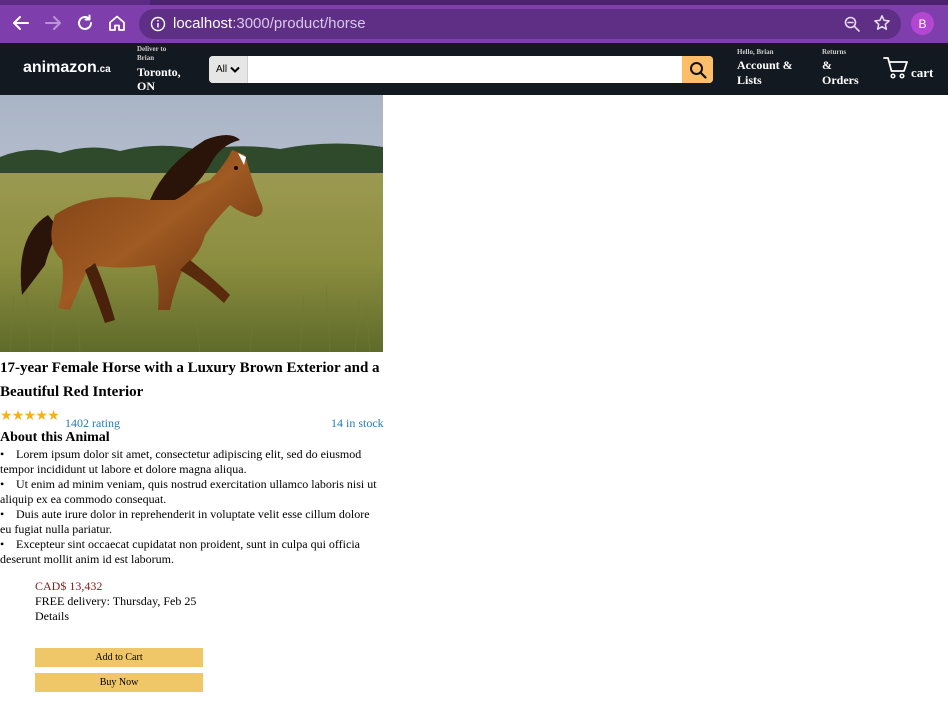 The height and width of the screenshot is (716, 948). Describe the element at coordinates (117, 23) in the screenshot. I see `home-icon` at that location.